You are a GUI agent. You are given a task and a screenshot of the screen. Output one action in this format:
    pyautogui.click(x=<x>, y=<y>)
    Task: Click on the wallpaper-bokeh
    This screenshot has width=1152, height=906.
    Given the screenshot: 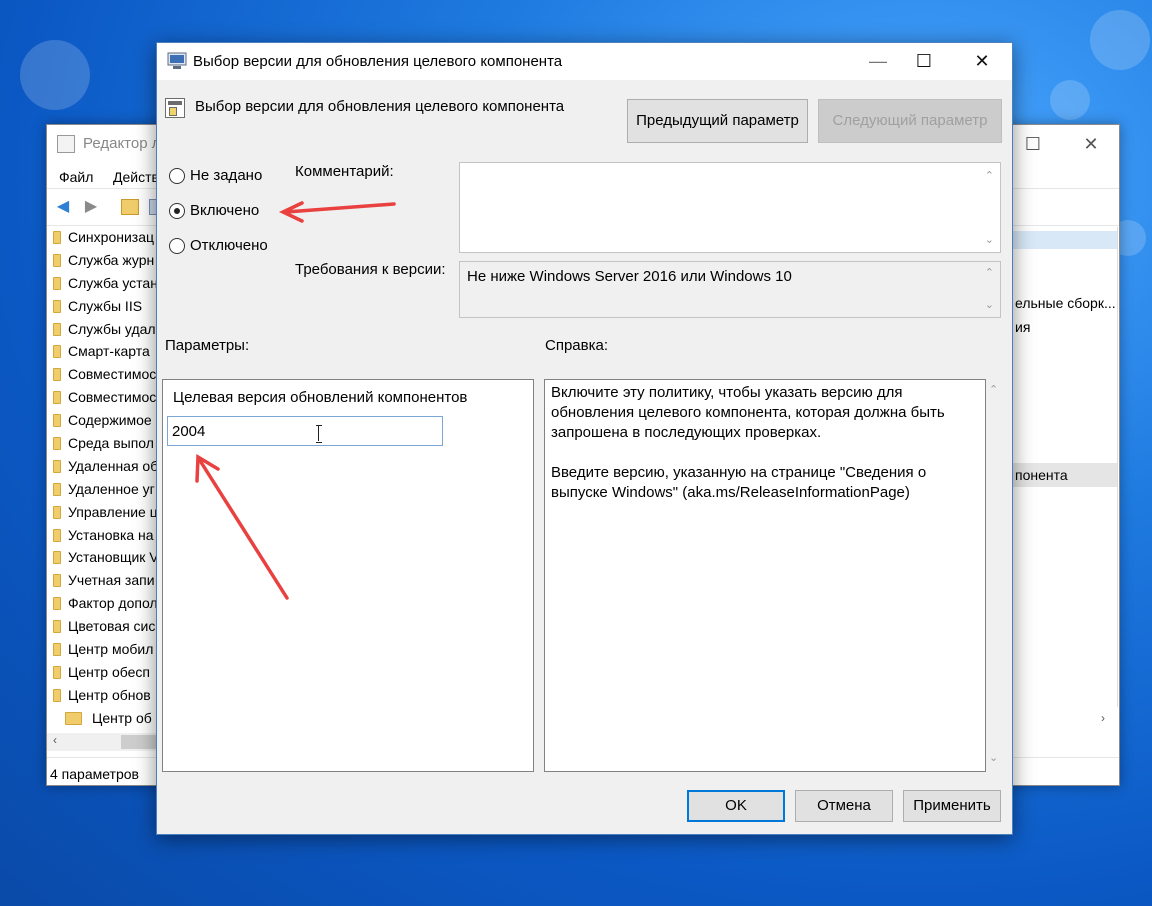 What is the action you would take?
    pyautogui.click(x=1070, y=100)
    